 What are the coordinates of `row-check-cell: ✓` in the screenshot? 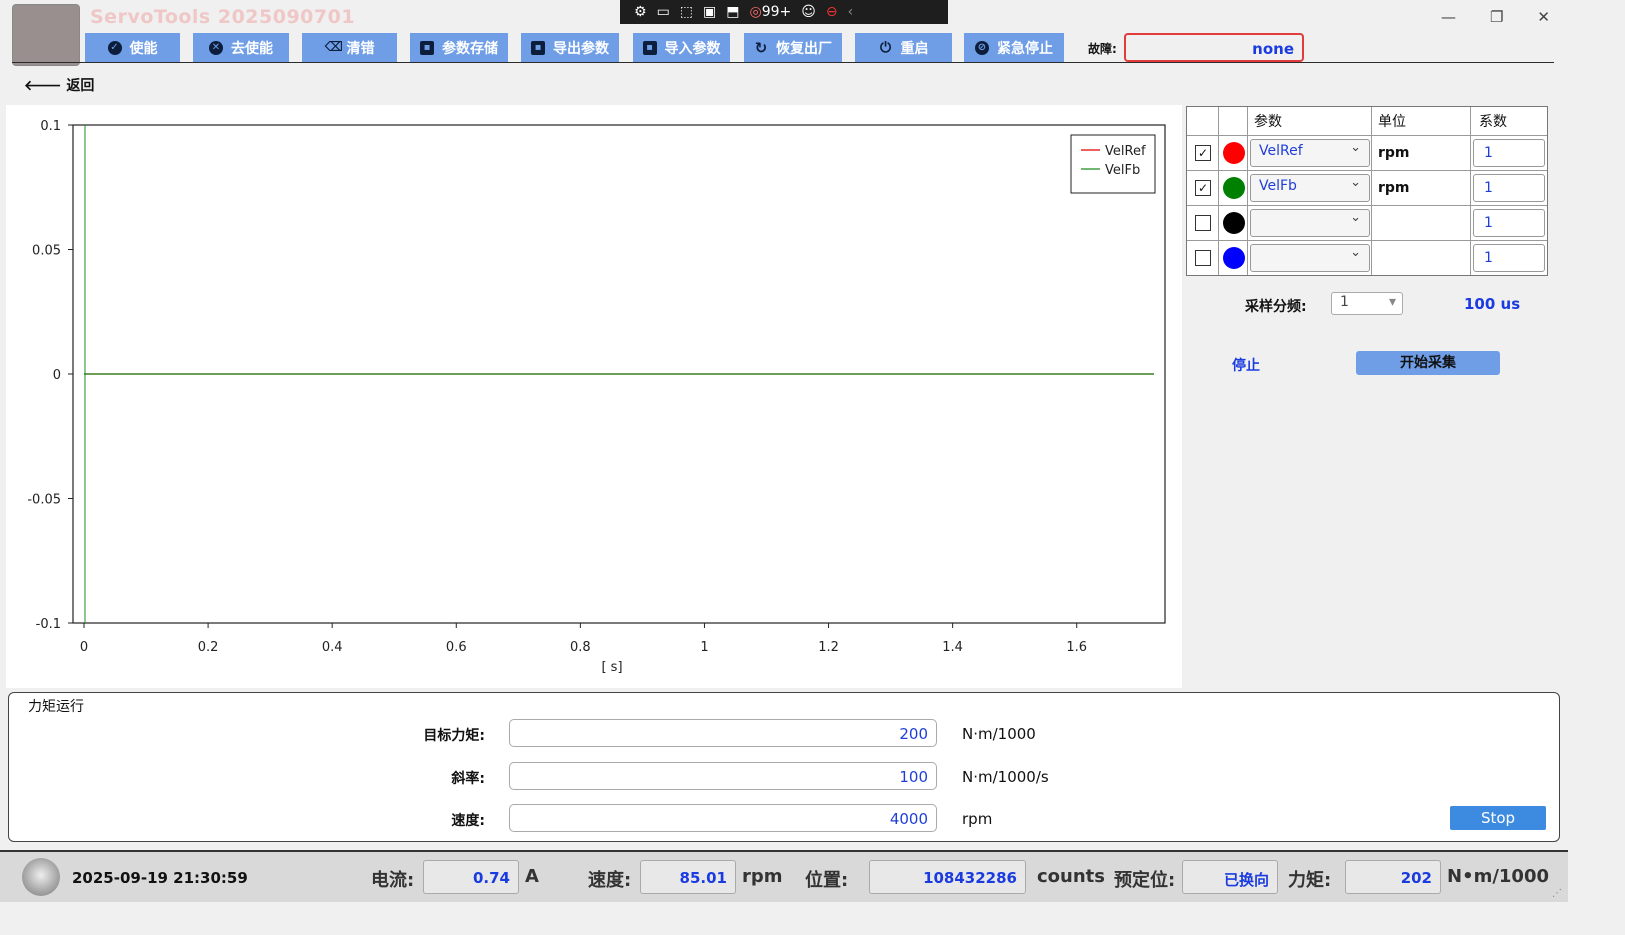 It's located at (1203, 188).